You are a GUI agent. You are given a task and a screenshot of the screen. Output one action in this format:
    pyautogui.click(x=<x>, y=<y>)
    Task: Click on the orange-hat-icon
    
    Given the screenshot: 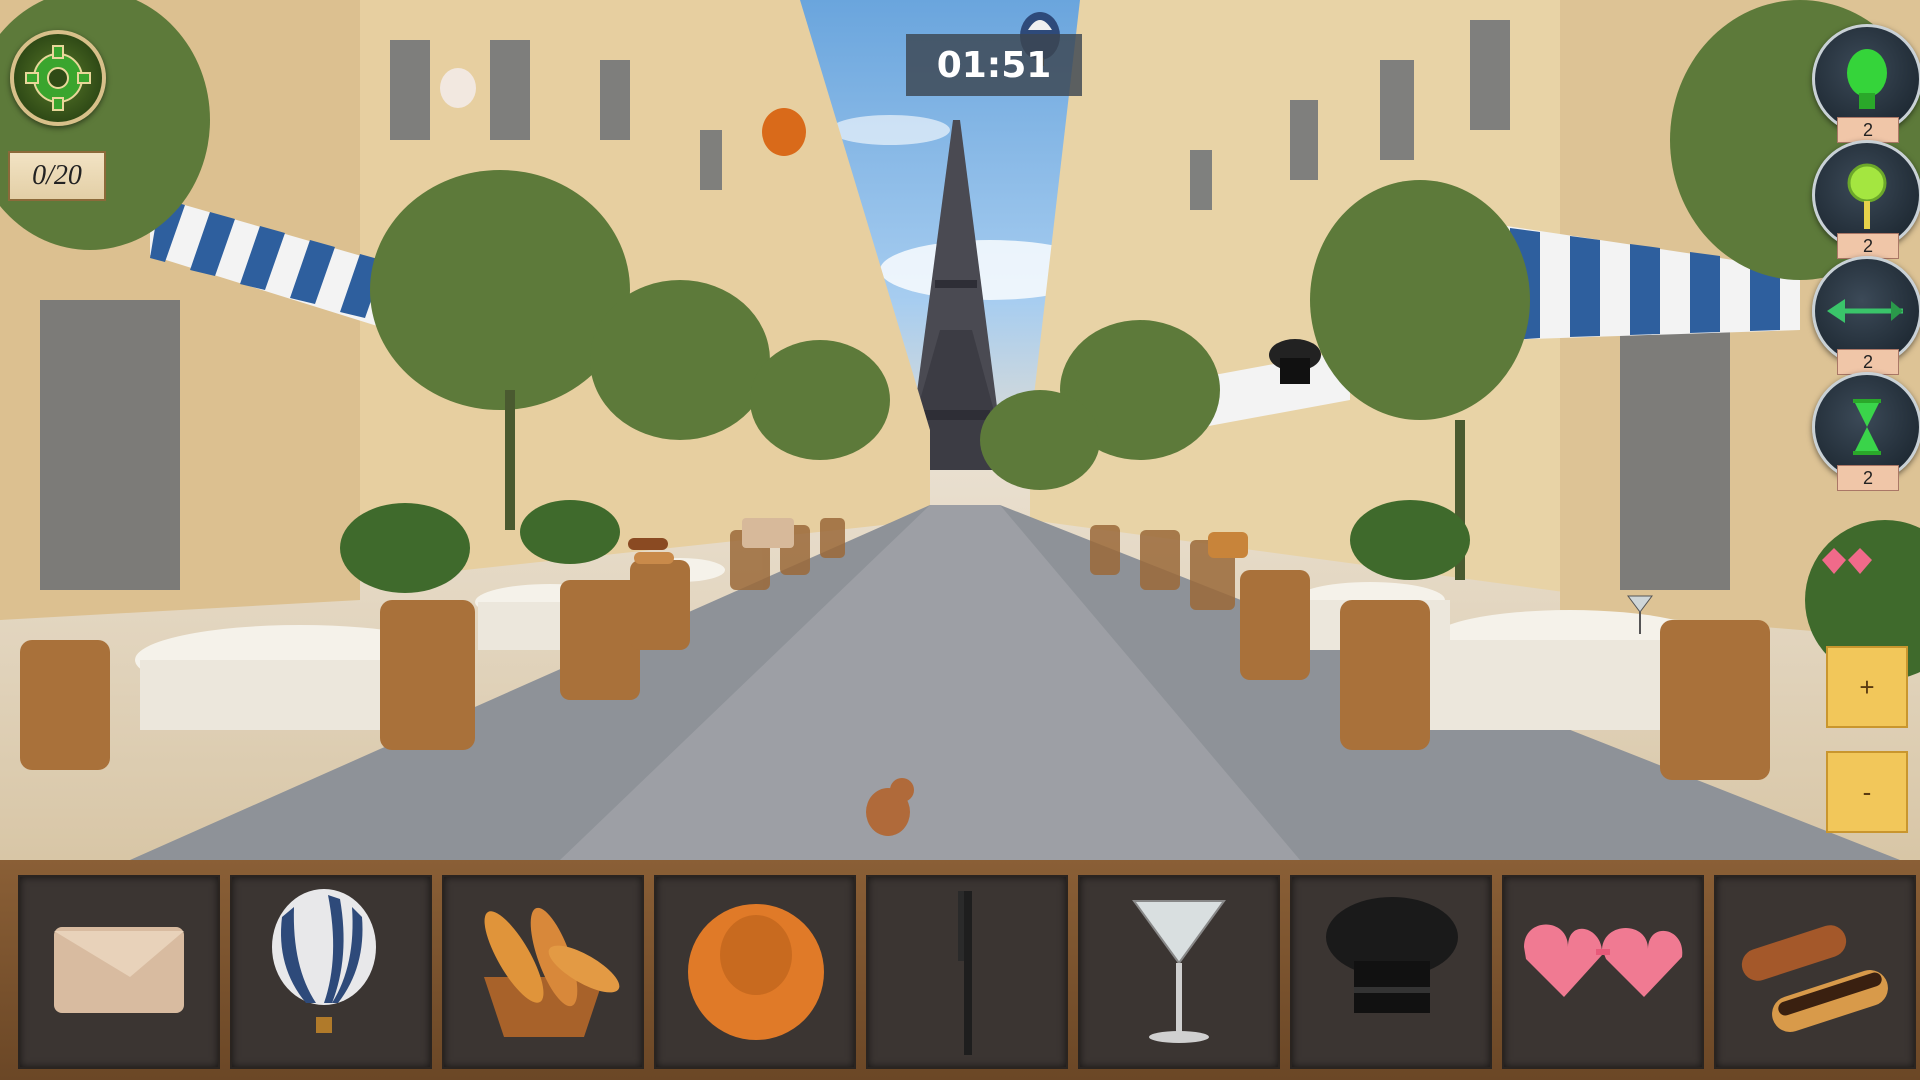 What is the action you would take?
    pyautogui.click(x=756, y=972)
    